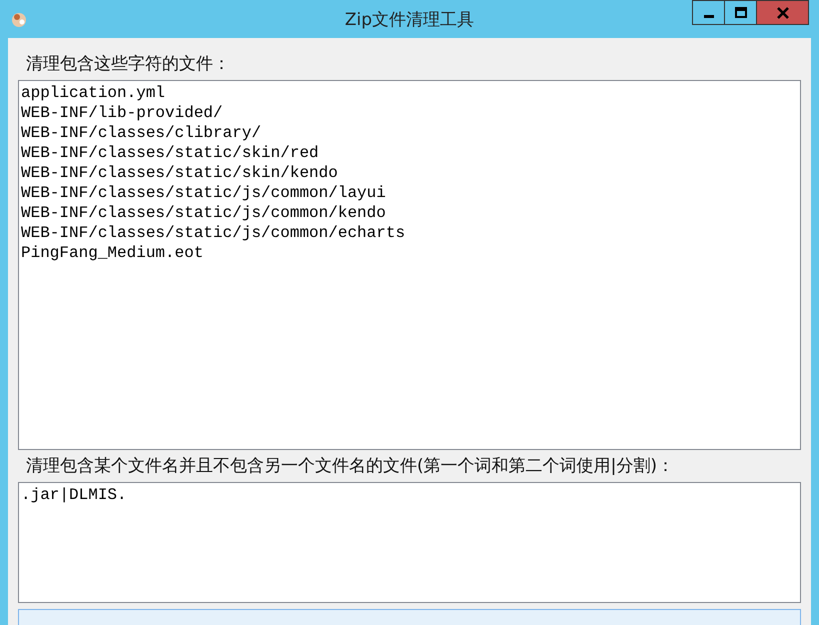 This screenshot has height=625, width=819. I want to click on section-label: 清理包含这些字符的文件：, so click(128, 64).